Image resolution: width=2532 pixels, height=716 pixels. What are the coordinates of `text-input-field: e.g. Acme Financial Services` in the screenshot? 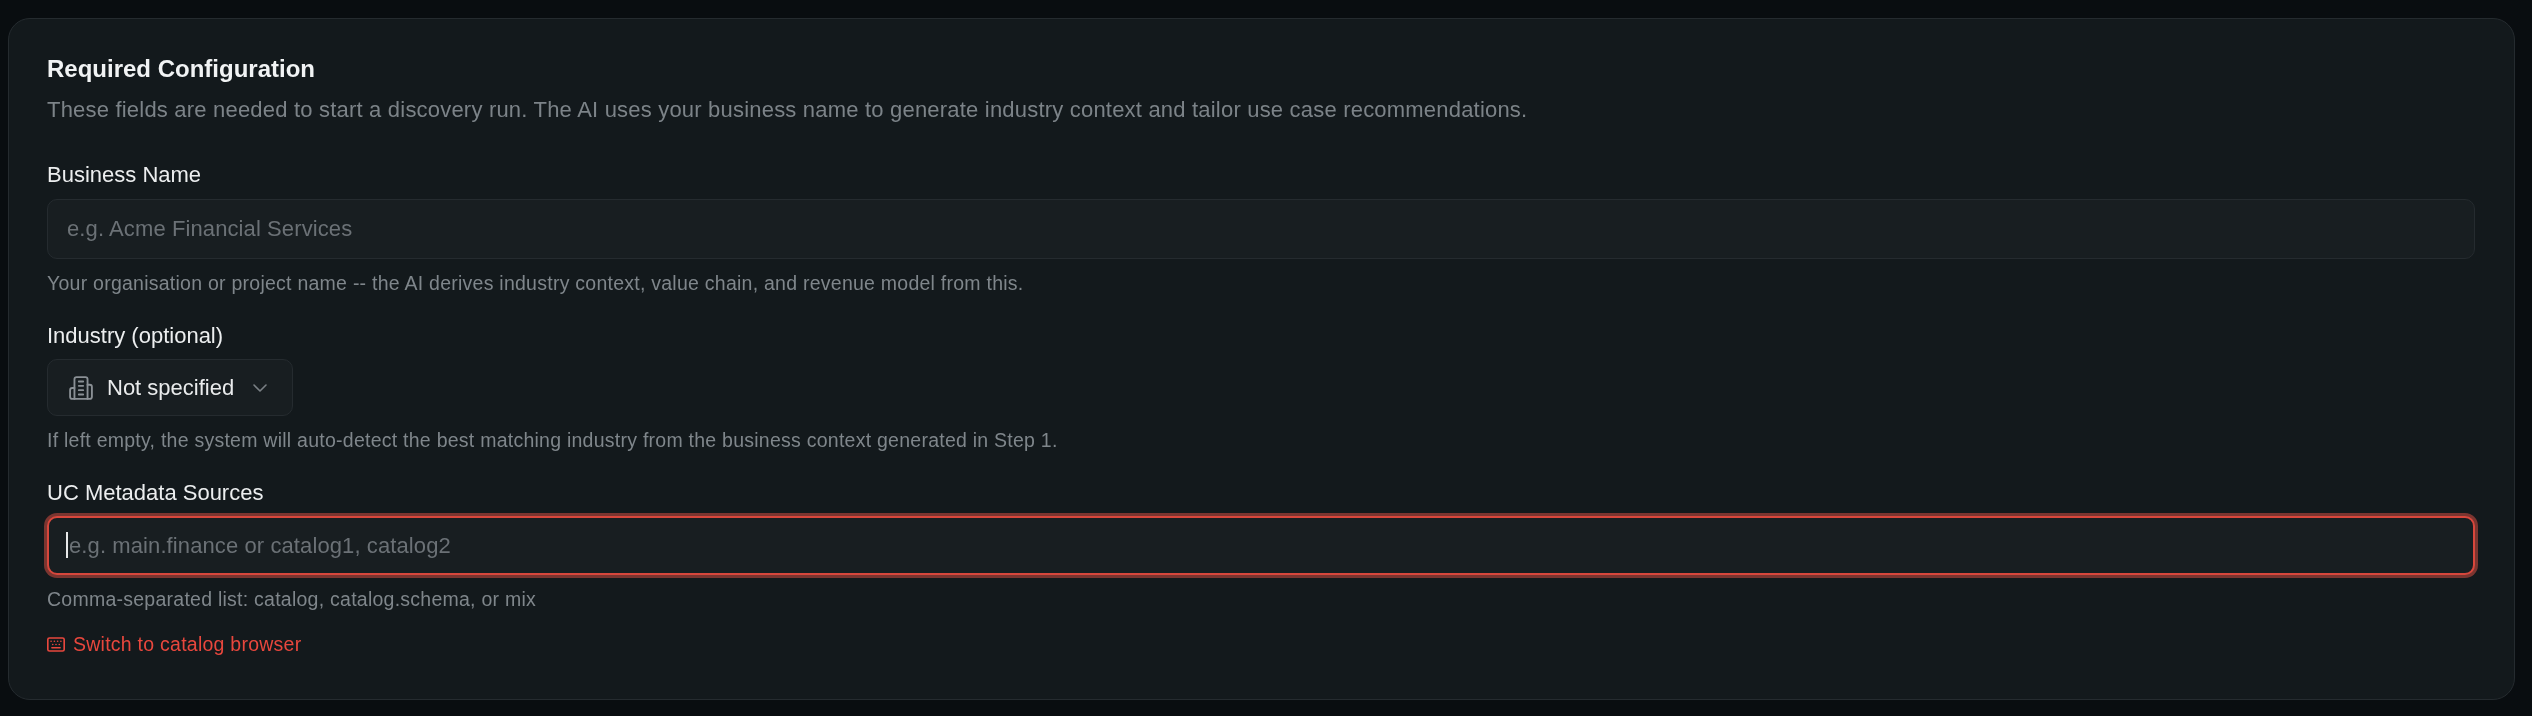 It's located at (1261, 229).